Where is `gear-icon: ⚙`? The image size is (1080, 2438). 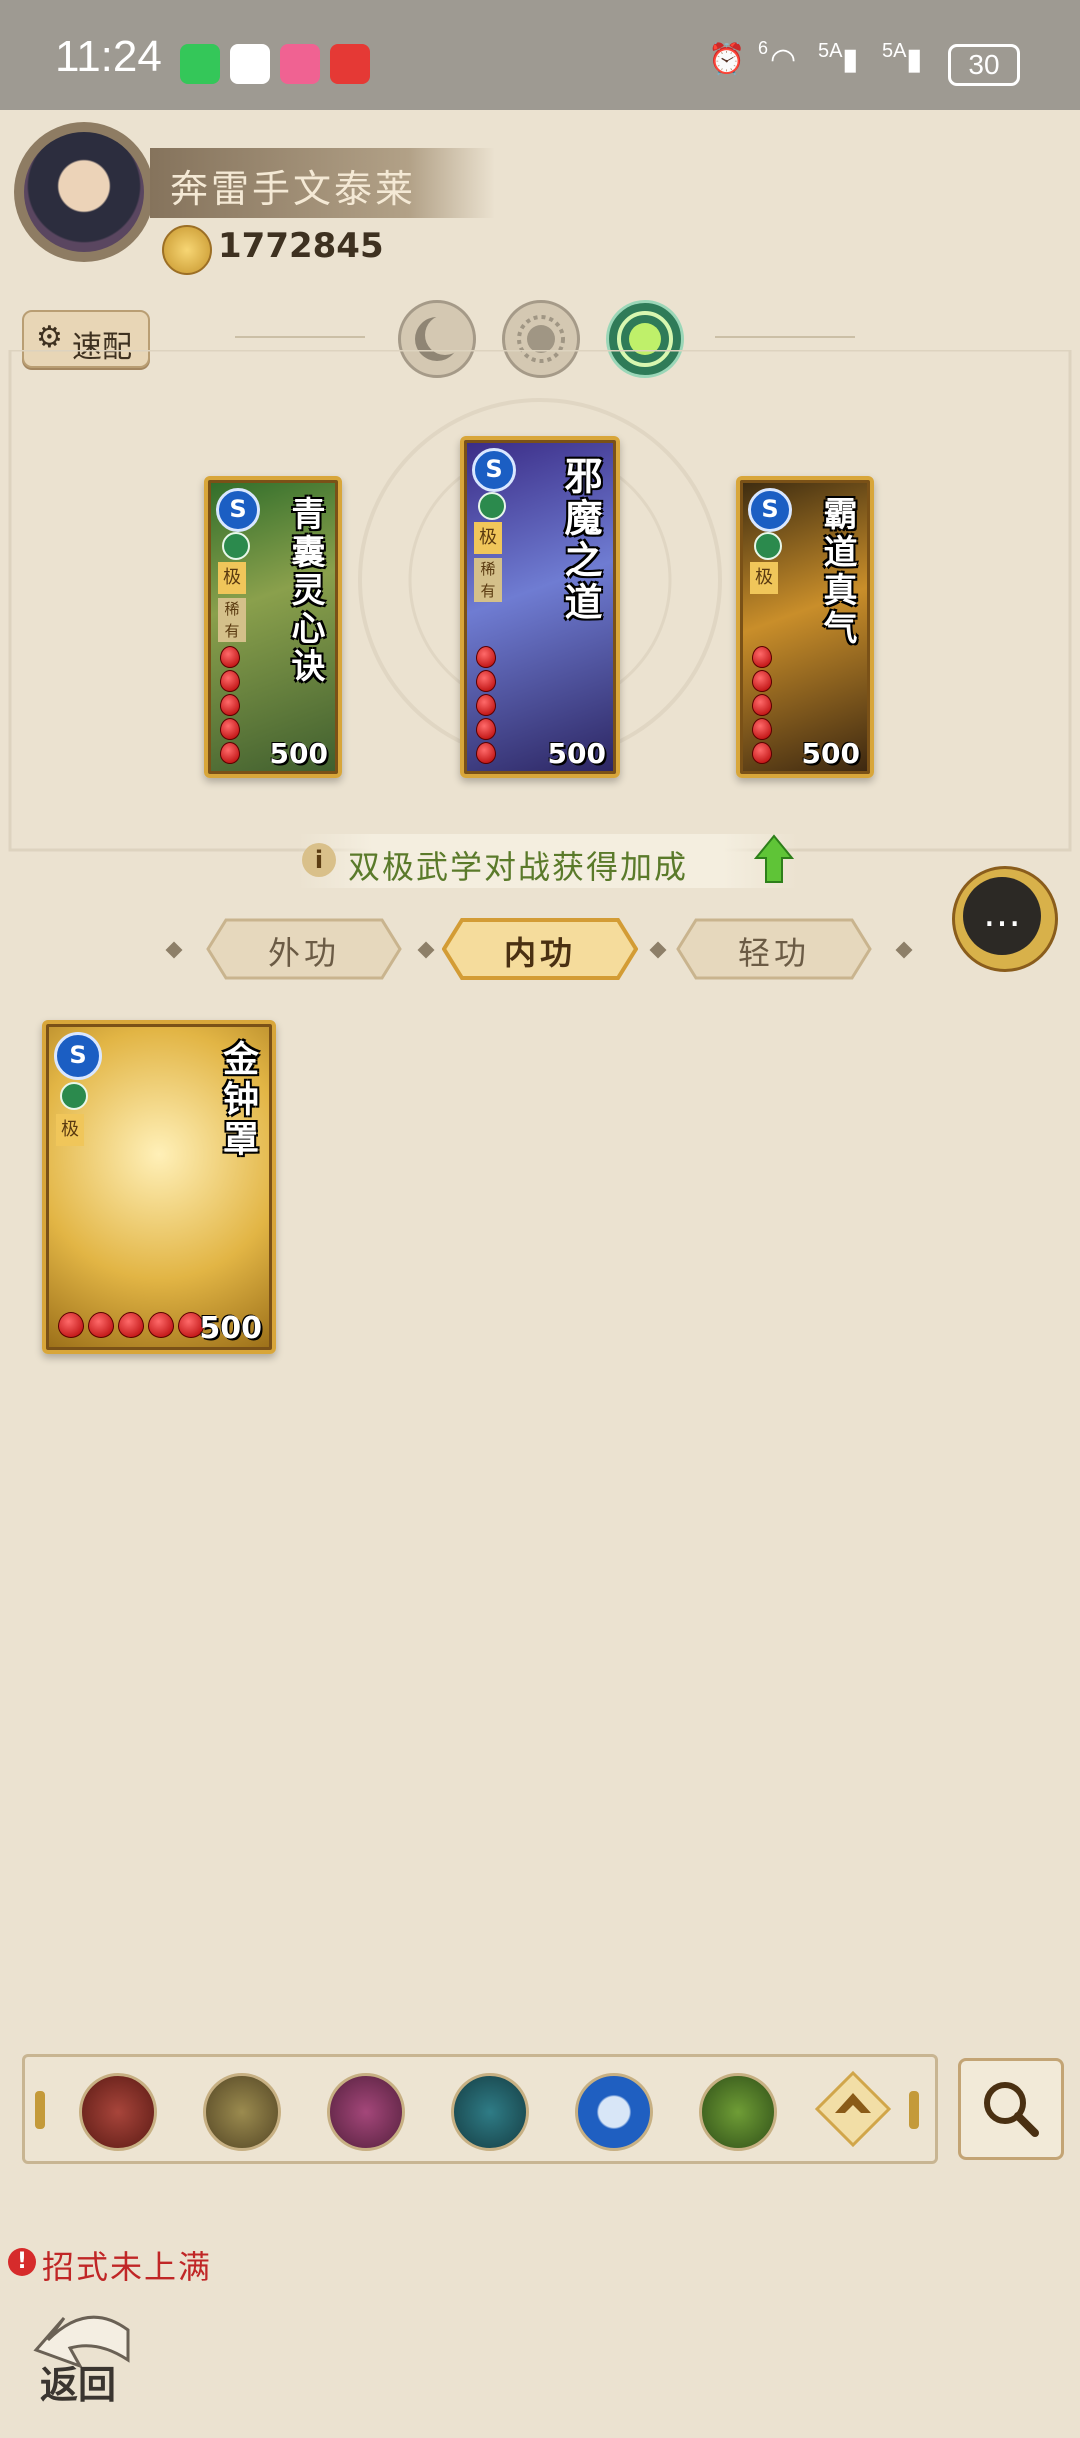 gear-icon: ⚙ is located at coordinates (49, 337).